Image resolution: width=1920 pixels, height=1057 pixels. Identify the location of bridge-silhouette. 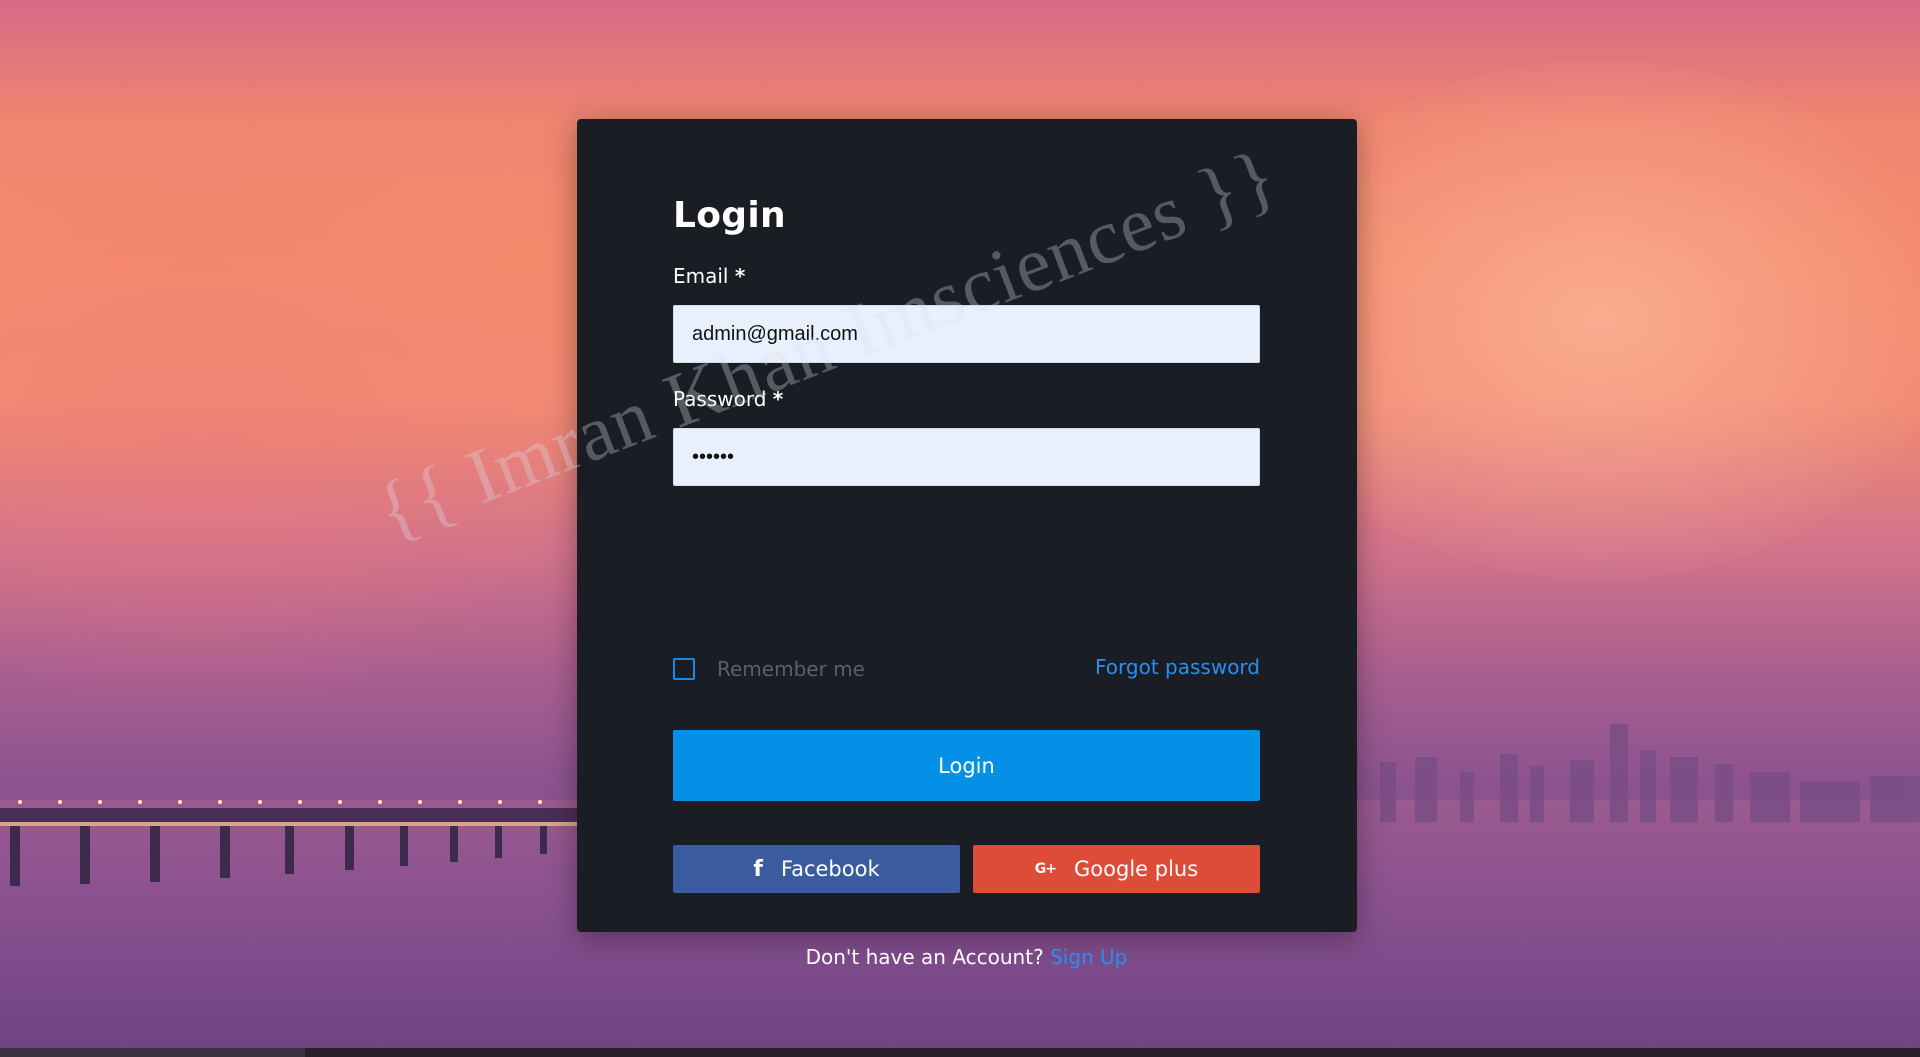
(300, 843).